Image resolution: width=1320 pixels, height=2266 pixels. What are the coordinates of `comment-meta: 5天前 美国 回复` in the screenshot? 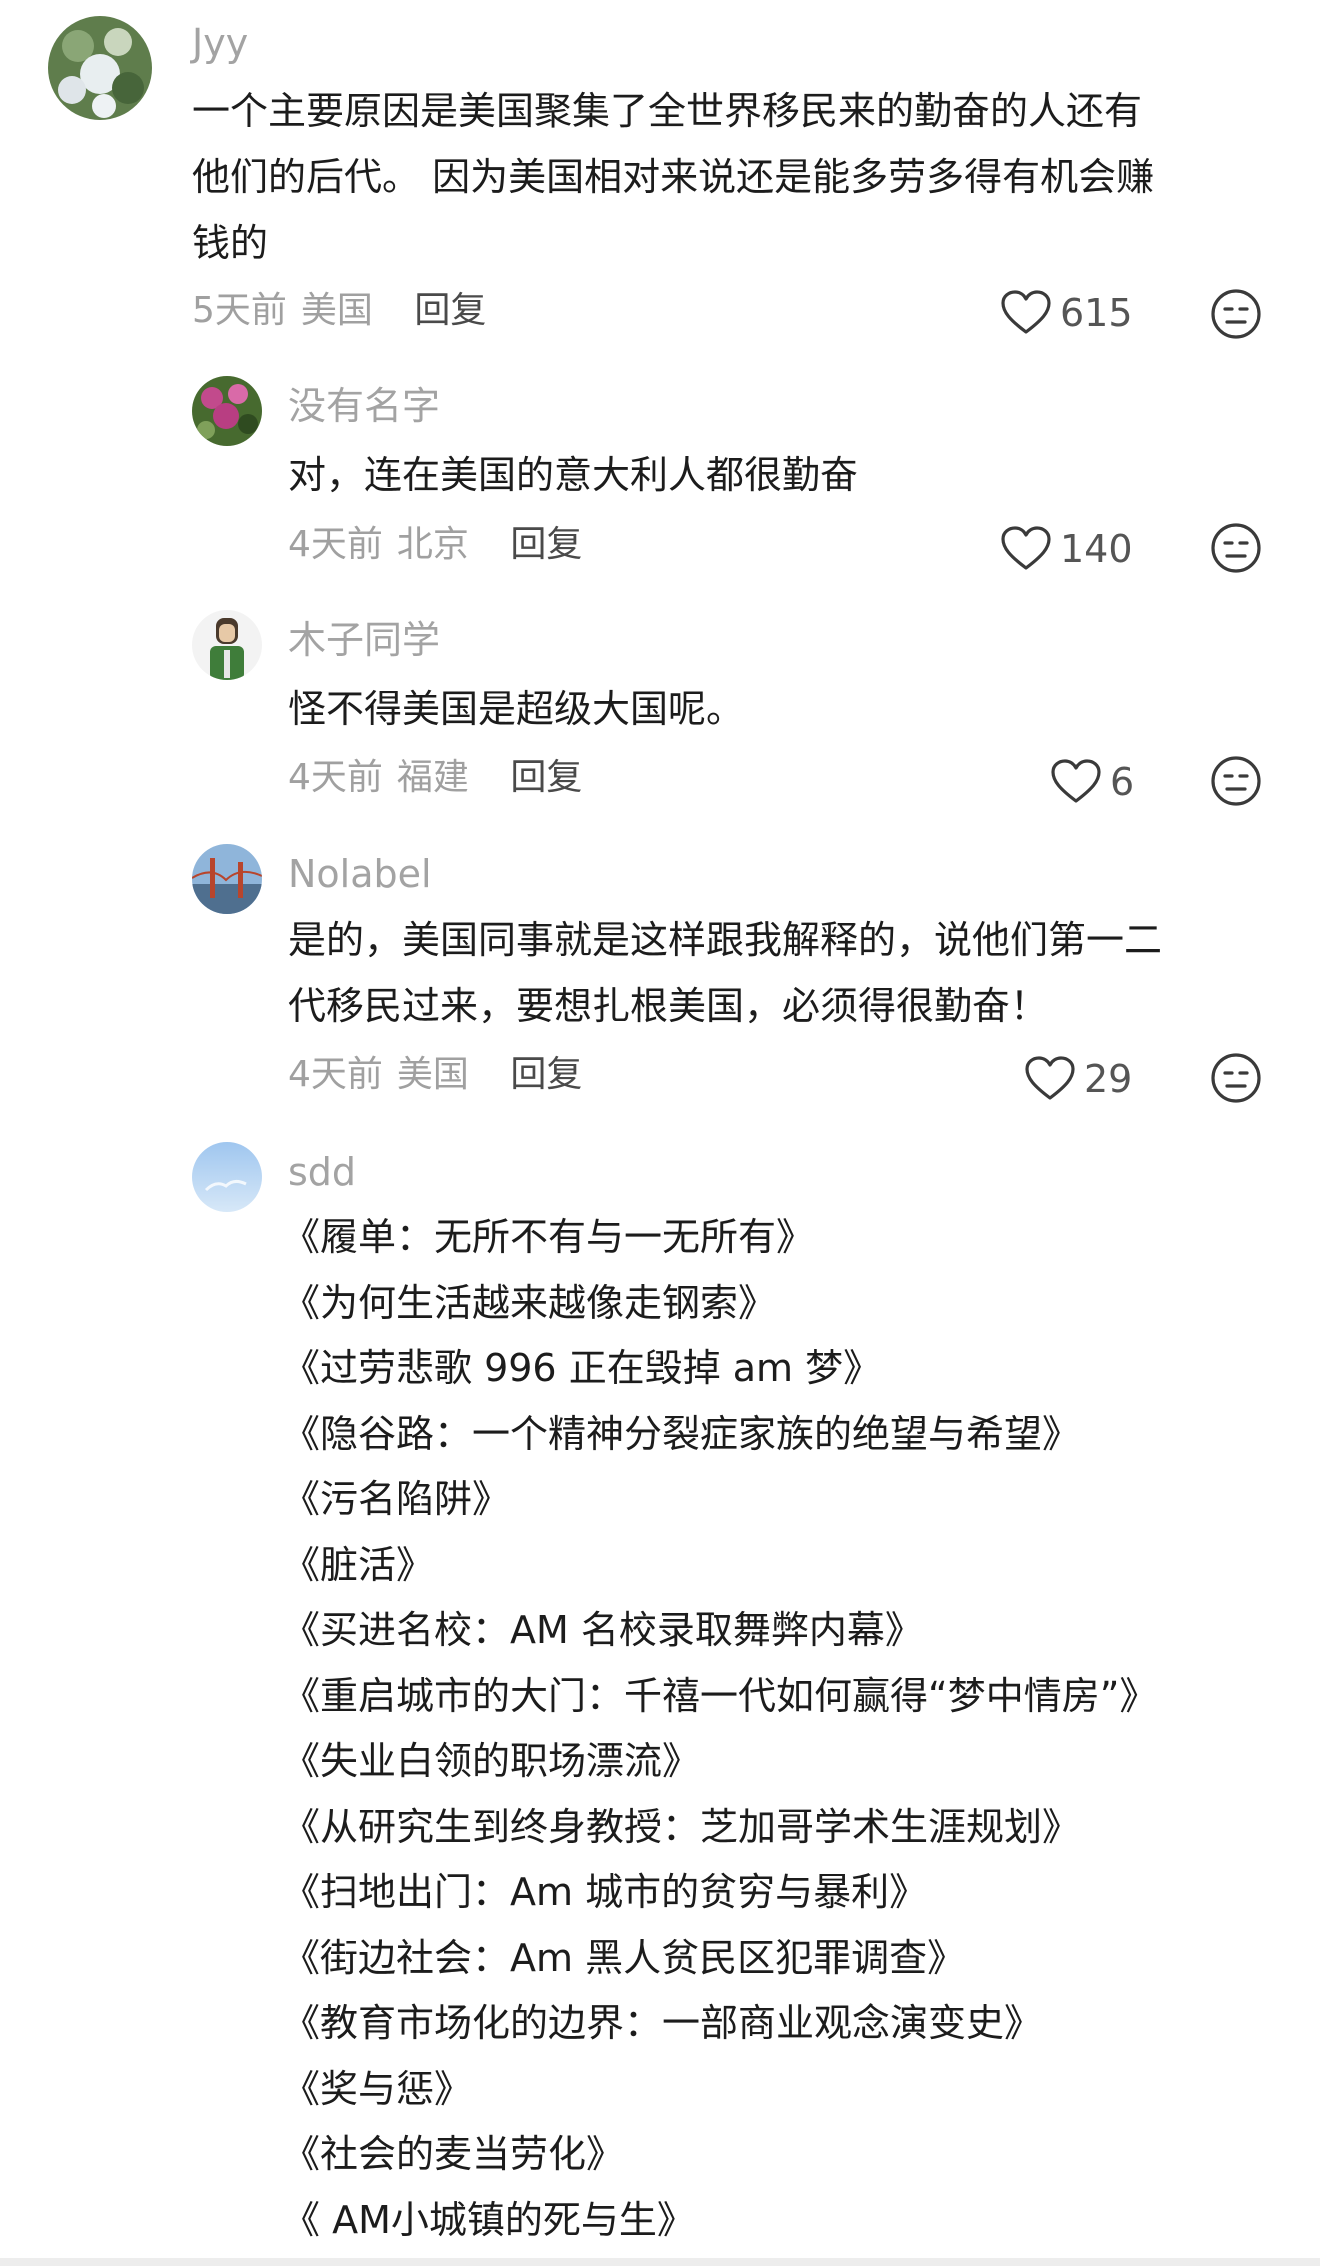 It's located at (339, 311).